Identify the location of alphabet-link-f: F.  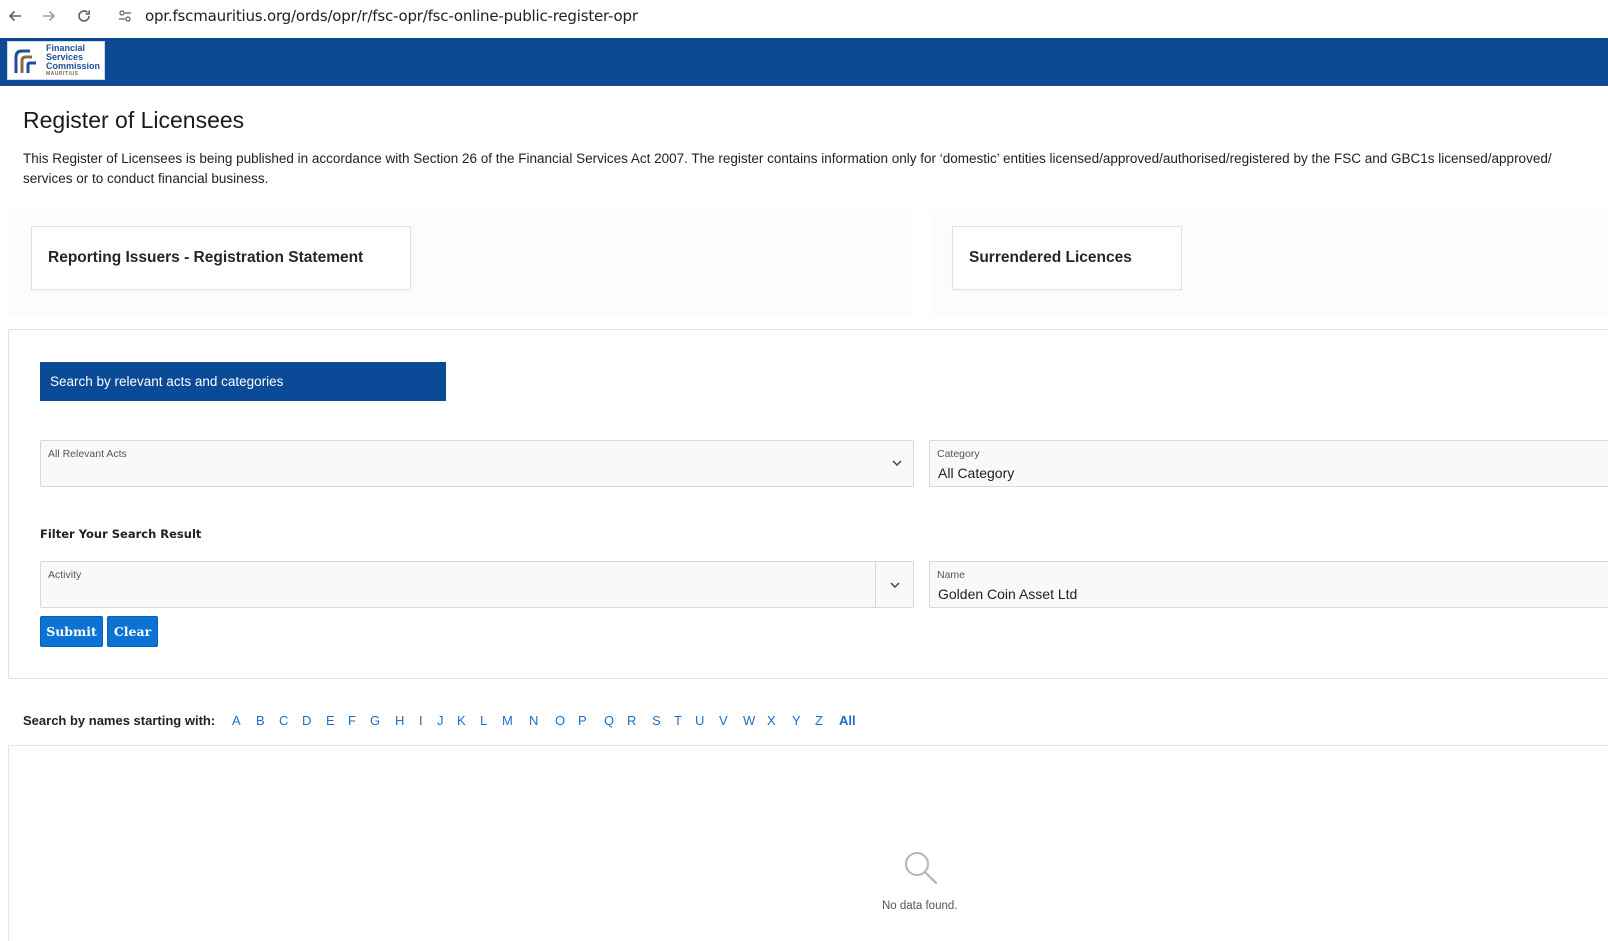
(352, 720).